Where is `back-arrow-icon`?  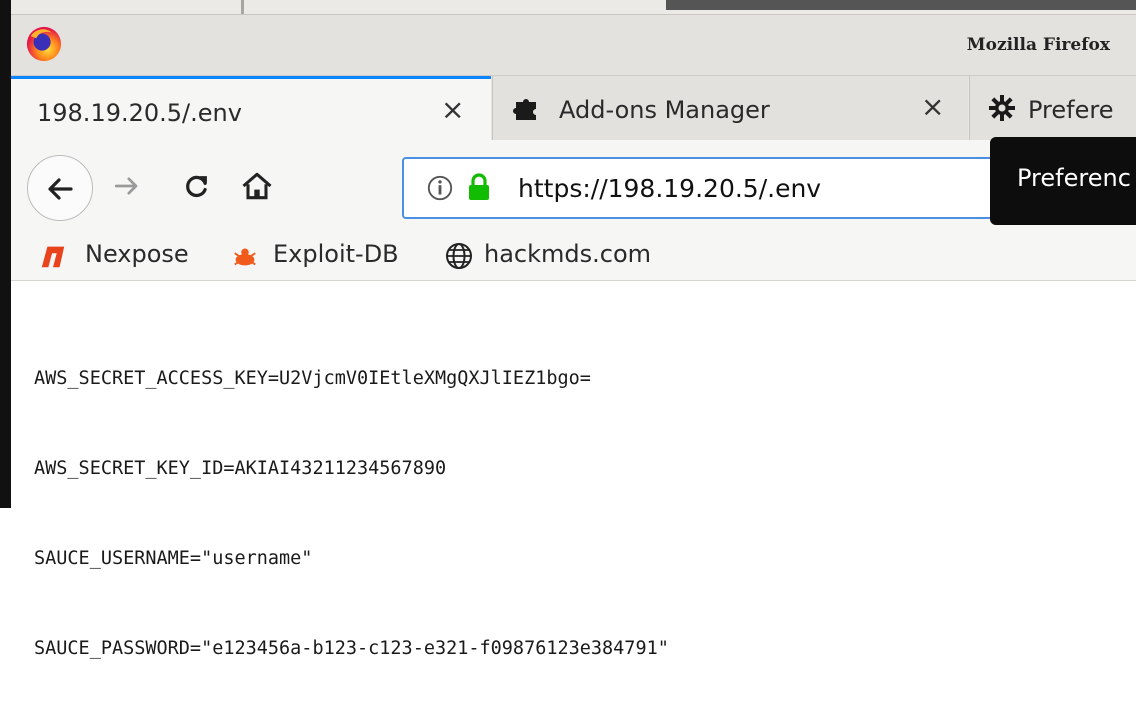
back-arrow-icon is located at coordinates (60, 189).